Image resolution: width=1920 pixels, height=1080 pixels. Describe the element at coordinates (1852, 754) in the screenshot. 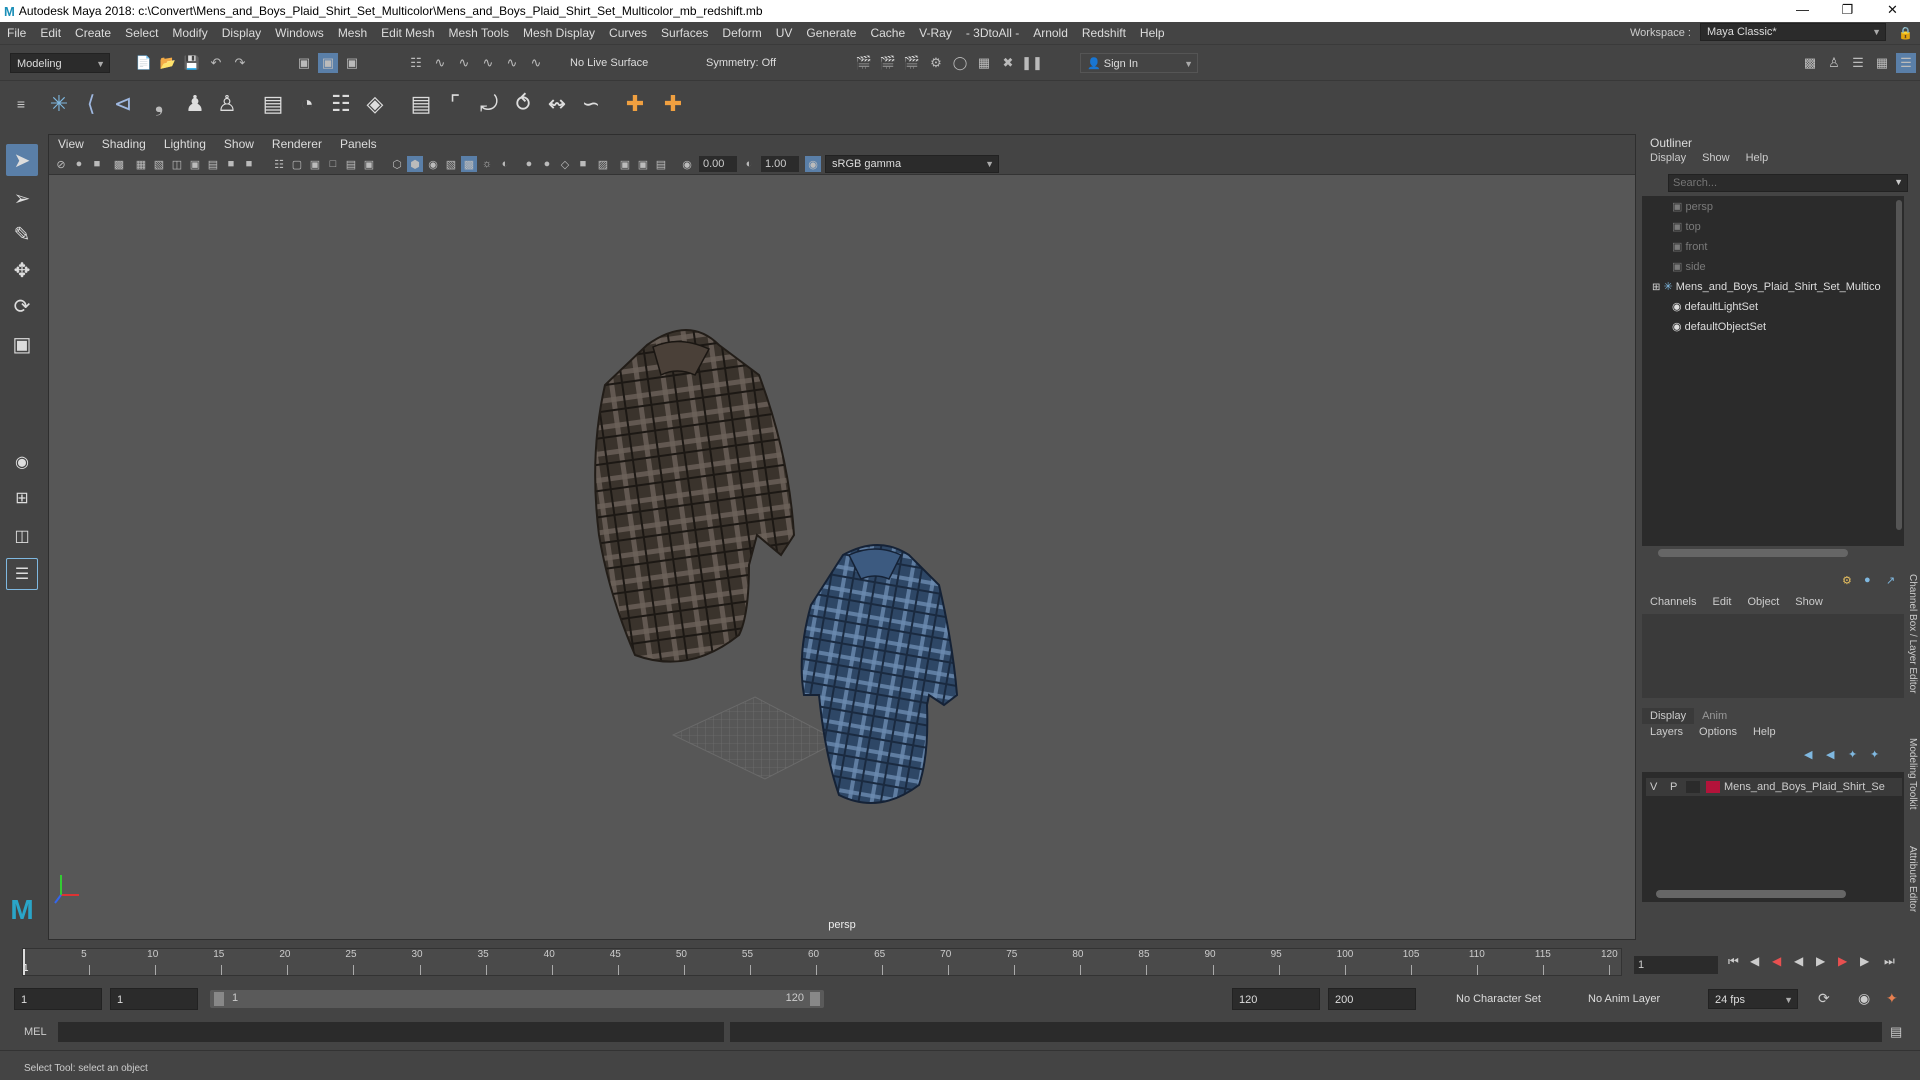

I see `new-layer-icon: ✦` at that location.